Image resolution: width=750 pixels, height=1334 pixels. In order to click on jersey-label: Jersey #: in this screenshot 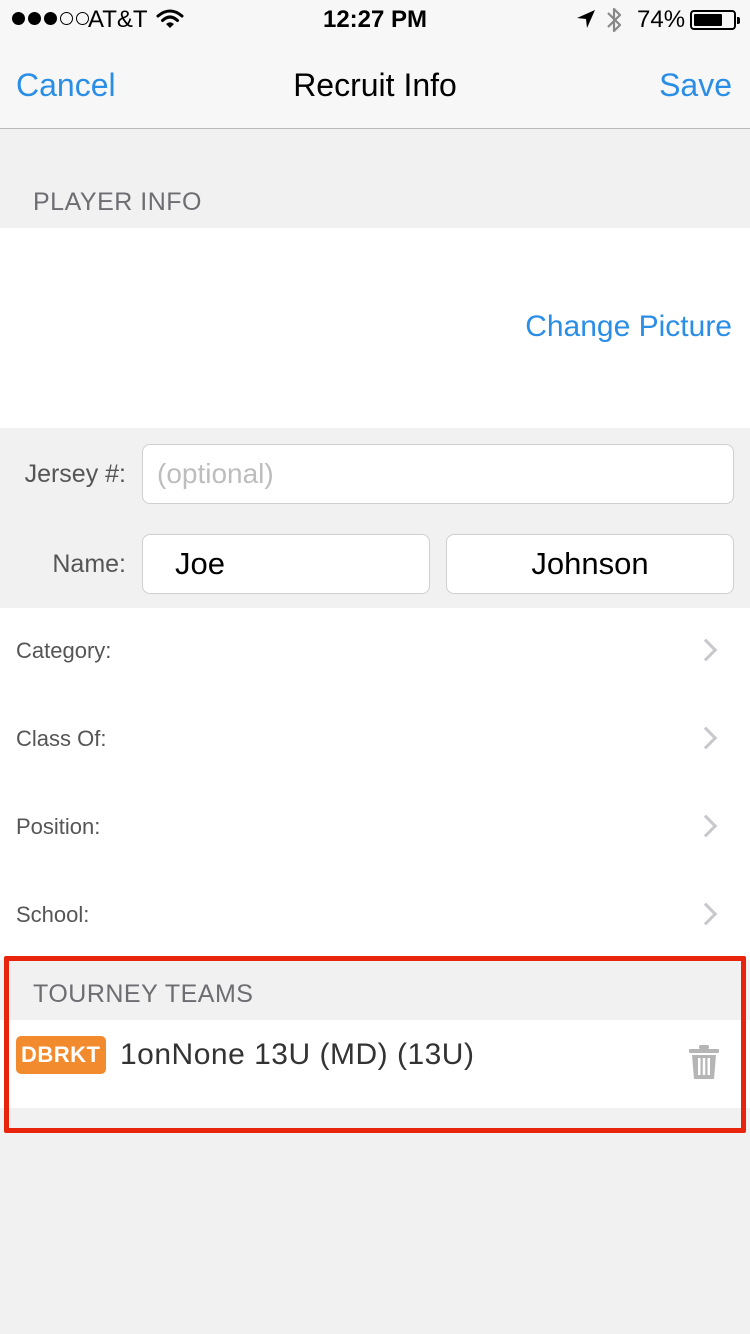, I will do `click(75, 474)`.